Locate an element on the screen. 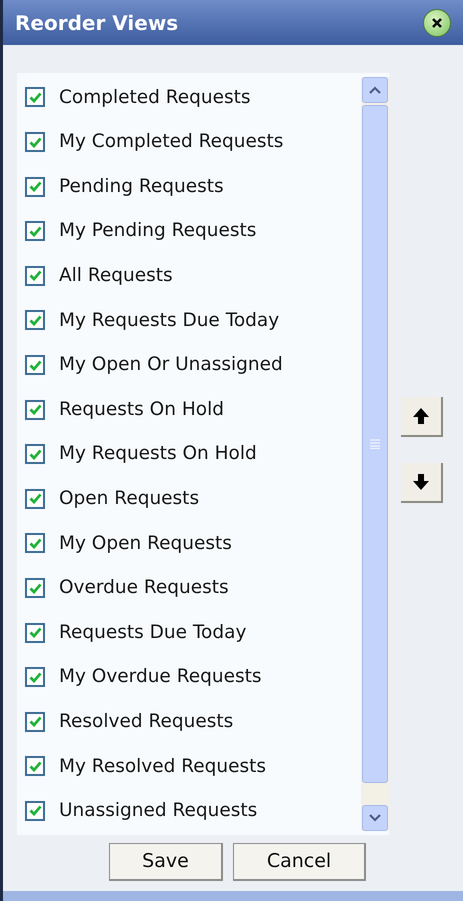 This screenshot has height=901, width=463. view-label: Requests On Hold is located at coordinates (141, 410).